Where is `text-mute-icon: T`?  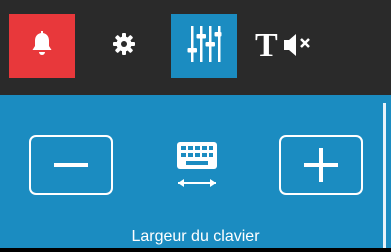 text-mute-icon: T is located at coordinates (286, 46).